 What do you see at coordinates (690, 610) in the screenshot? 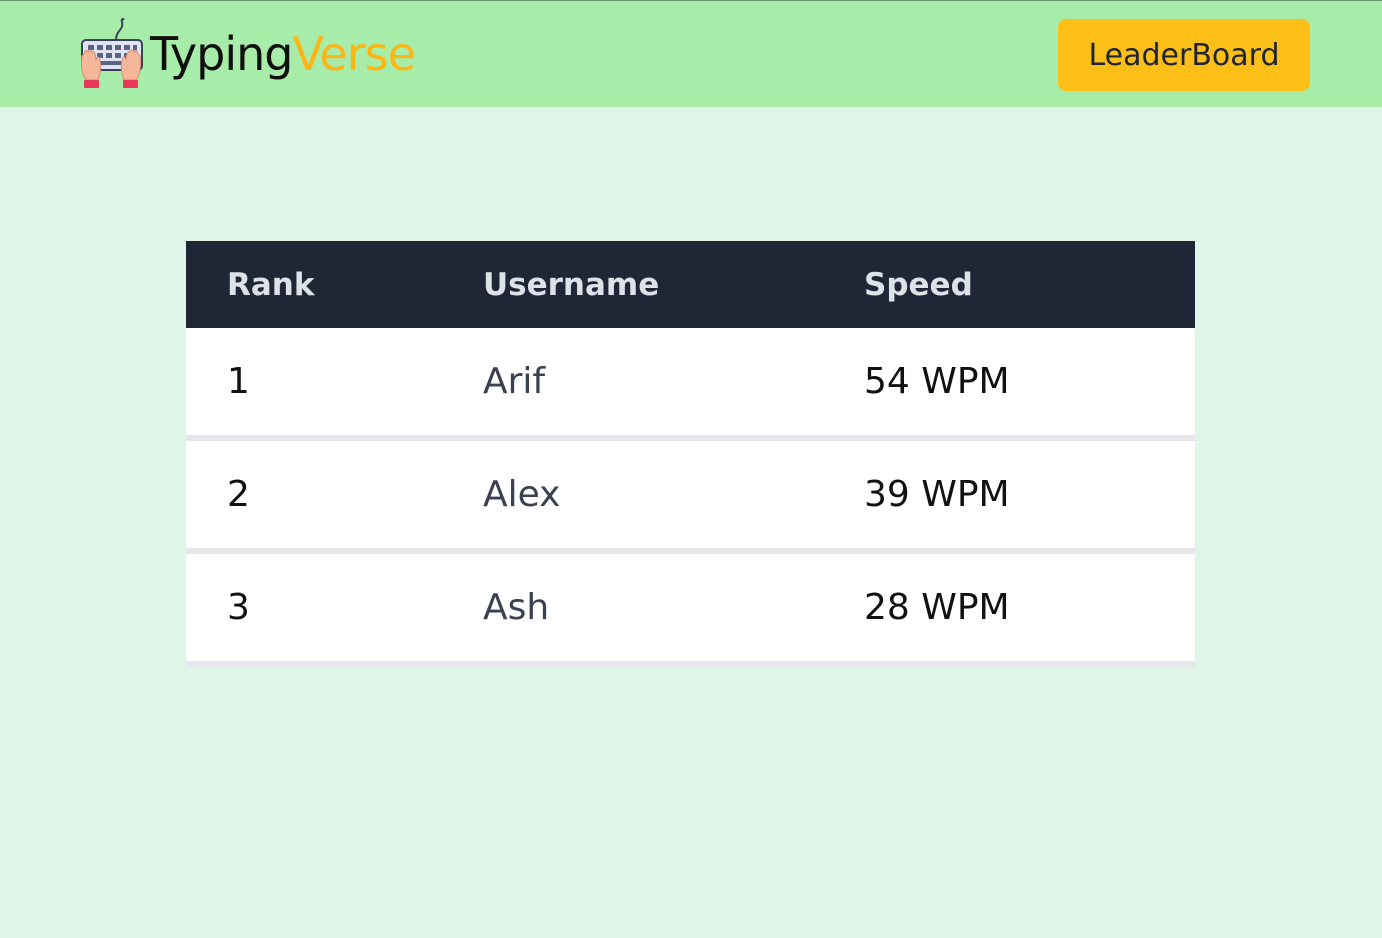
I see `table-row: 3 Ash 28 WPM` at bounding box center [690, 610].